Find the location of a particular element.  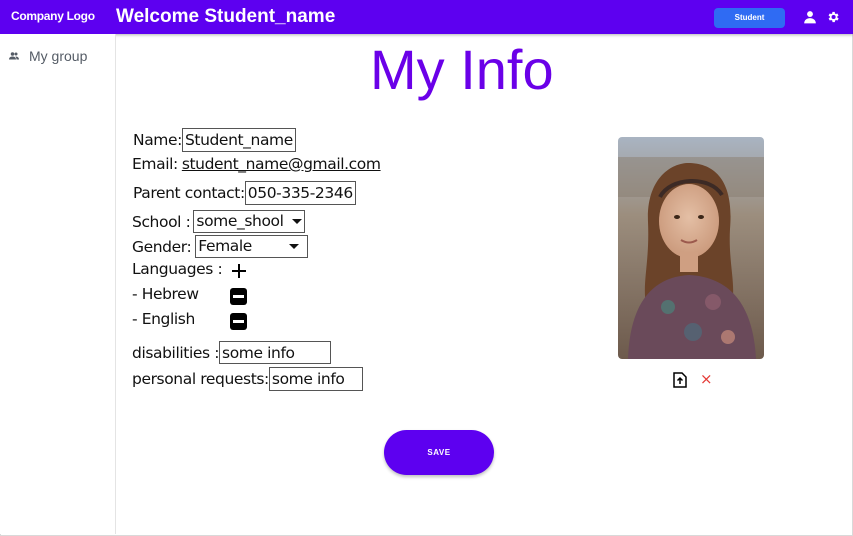

personal-requests-input: some info is located at coordinates (315, 379).